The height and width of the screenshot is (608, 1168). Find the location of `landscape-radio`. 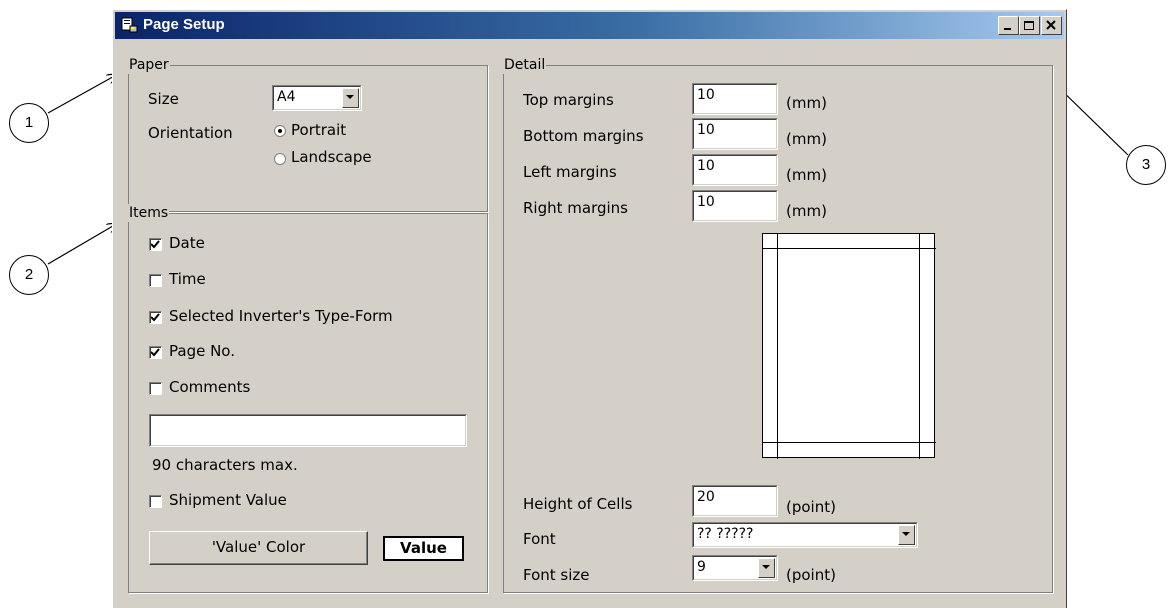

landscape-radio is located at coordinates (280, 159).